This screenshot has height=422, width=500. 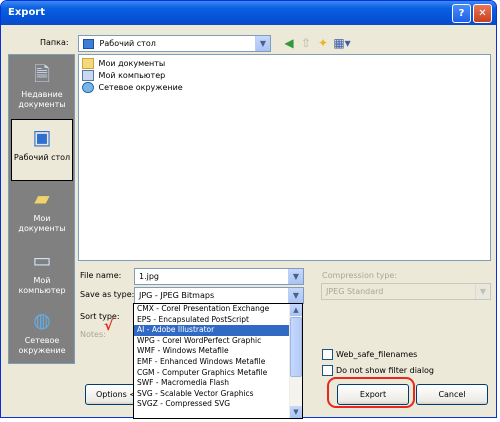 What do you see at coordinates (218, 320) in the screenshot?
I see `dropdown-option: EPS - Encapsulated PostScript` at bounding box center [218, 320].